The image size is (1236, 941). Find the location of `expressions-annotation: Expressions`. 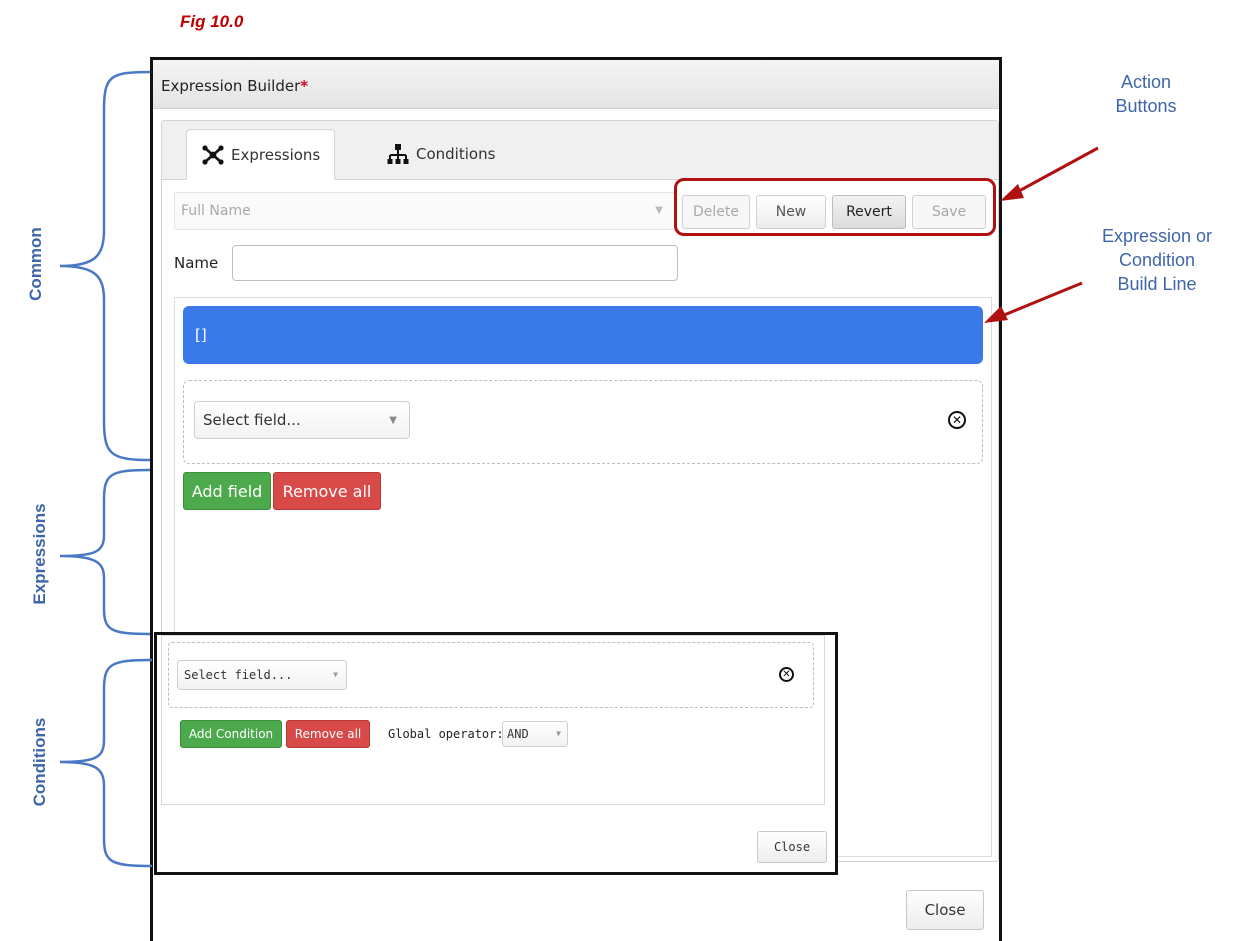

expressions-annotation: Expressions is located at coordinates (39, 554).